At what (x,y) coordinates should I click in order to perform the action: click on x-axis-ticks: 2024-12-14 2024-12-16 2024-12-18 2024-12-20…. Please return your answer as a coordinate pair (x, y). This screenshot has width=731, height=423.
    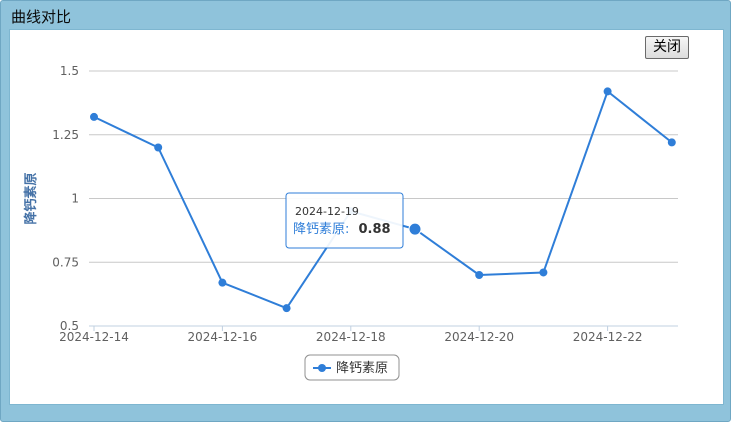
    Looking at the image, I should click on (350, 335).